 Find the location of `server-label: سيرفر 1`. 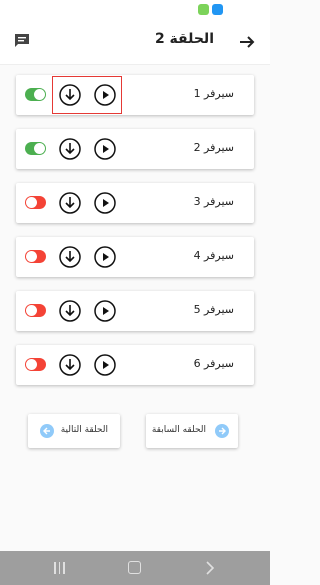

server-label: سيرفر 1 is located at coordinates (213, 93).